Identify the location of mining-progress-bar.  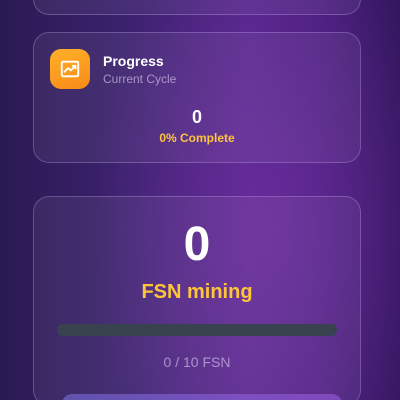
(197, 330).